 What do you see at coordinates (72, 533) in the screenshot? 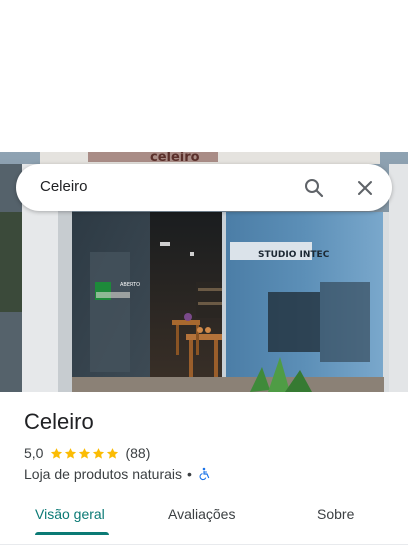
I see `active-tab-indicator` at bounding box center [72, 533].